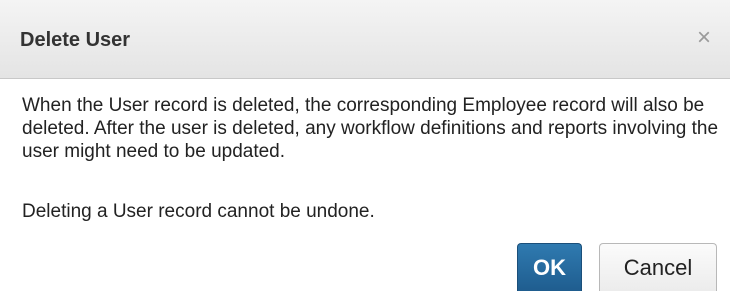  I want to click on dialog-title: Delete User, so click(75, 40).